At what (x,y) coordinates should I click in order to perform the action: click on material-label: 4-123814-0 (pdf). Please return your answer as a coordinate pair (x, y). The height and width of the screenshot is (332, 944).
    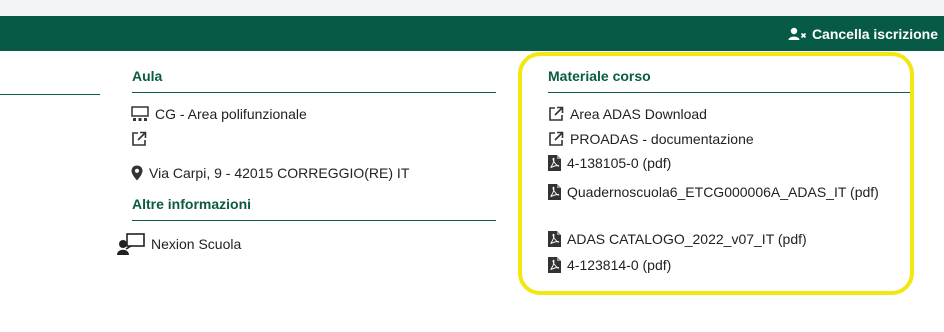
    Looking at the image, I should click on (619, 265).